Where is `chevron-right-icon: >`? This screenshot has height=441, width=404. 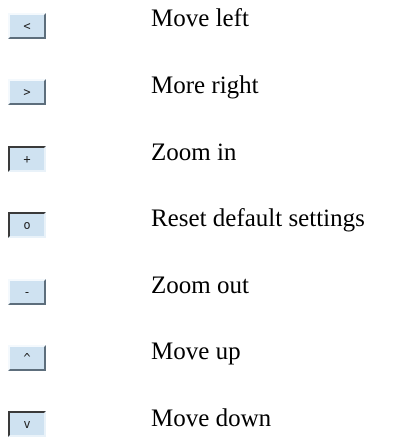 chevron-right-icon: > is located at coordinates (27, 92).